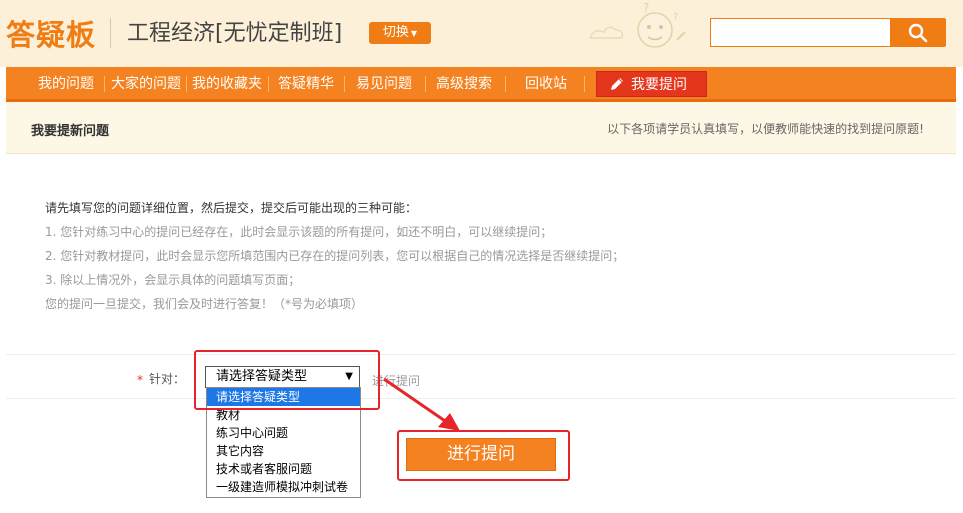  Describe the element at coordinates (800, 32) in the screenshot. I see `search-input` at that location.